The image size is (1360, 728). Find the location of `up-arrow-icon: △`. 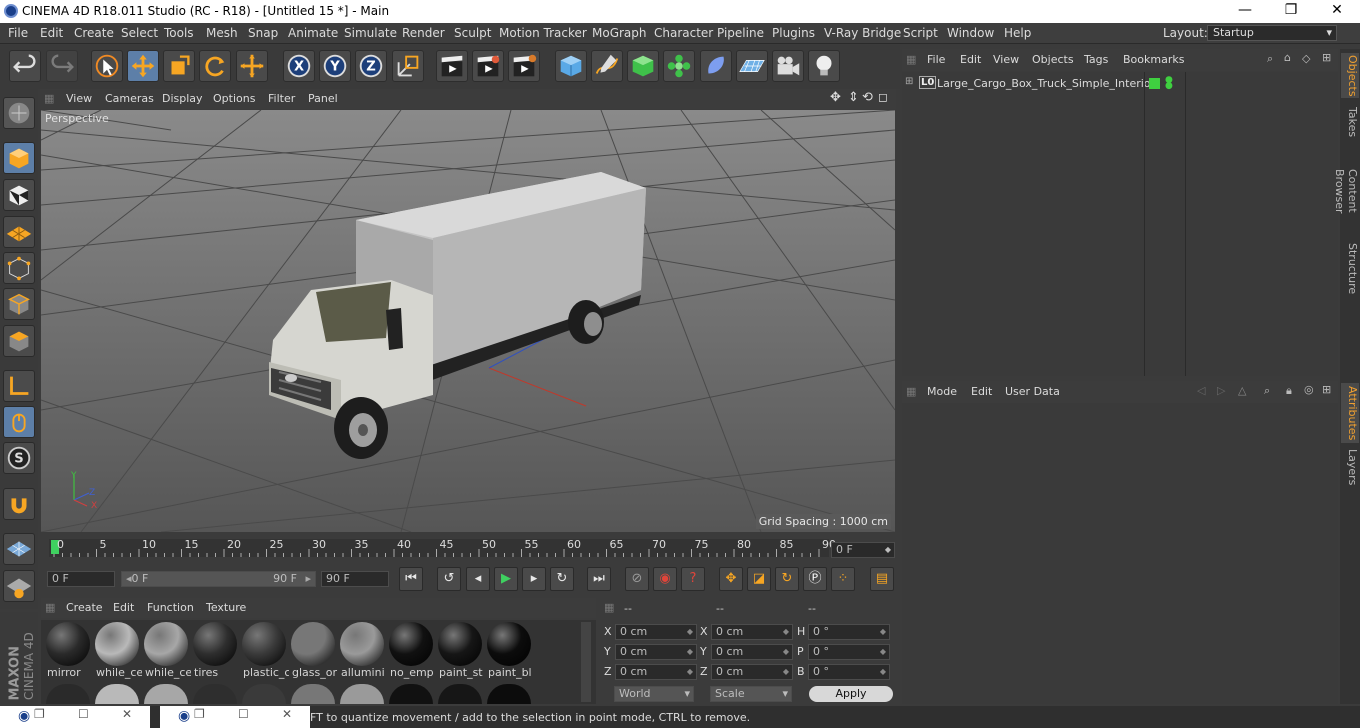

up-arrow-icon: △ is located at coordinates (1242, 390).